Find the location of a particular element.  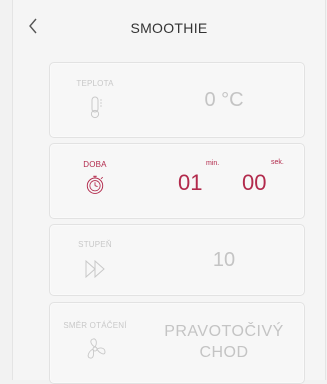

time-label: DOBA is located at coordinates (95, 164).